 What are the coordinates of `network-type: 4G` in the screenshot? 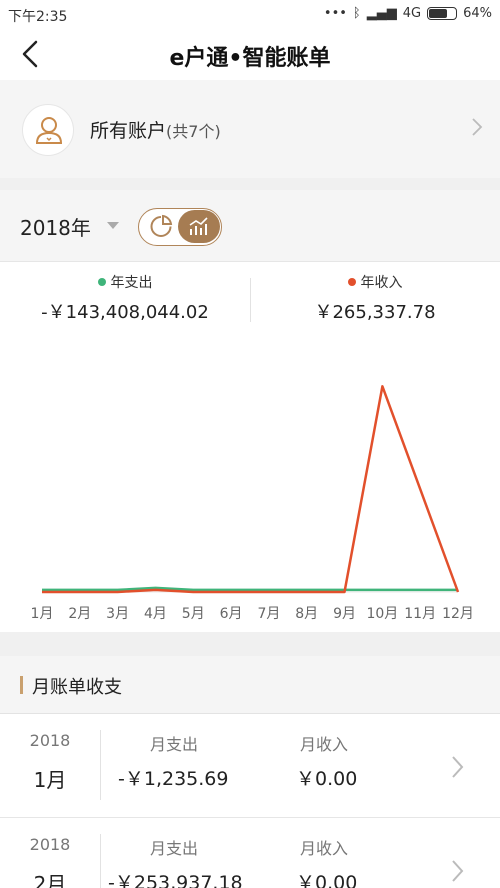 It's located at (412, 13).